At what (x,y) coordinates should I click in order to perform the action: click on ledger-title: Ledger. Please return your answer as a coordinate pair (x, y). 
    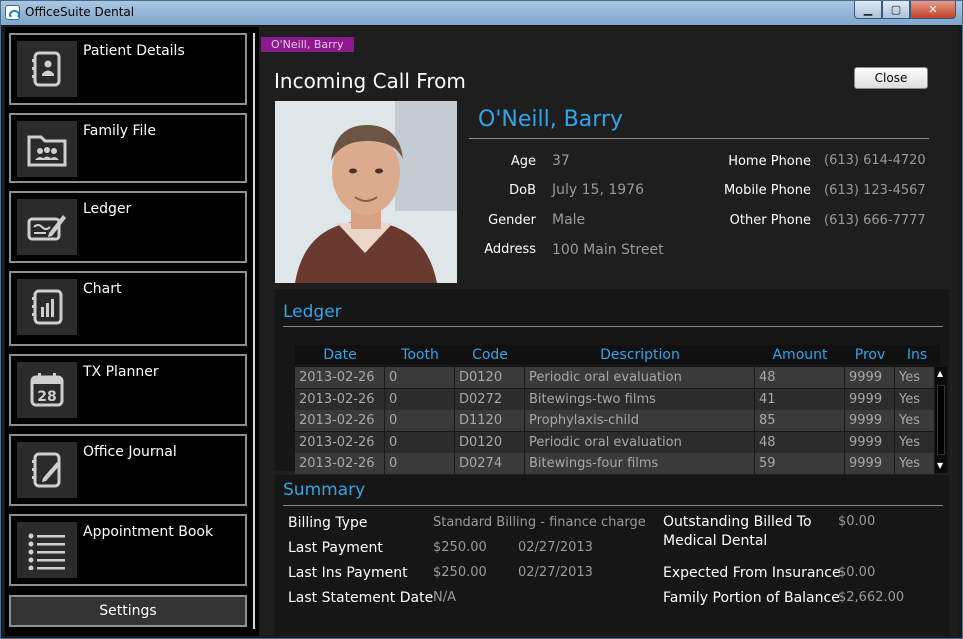
    Looking at the image, I should click on (312, 312).